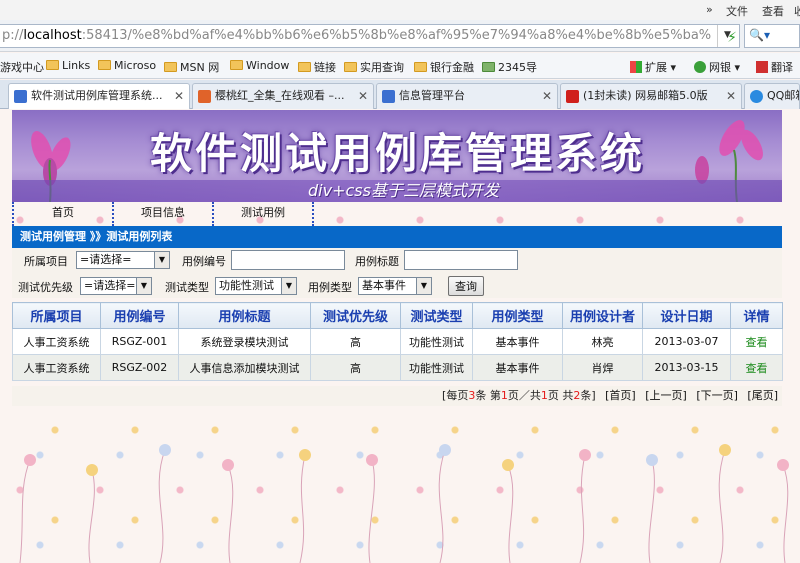 Image resolution: width=800 pixels, height=563 pixels. I want to click on nav-divider, so click(313, 214).